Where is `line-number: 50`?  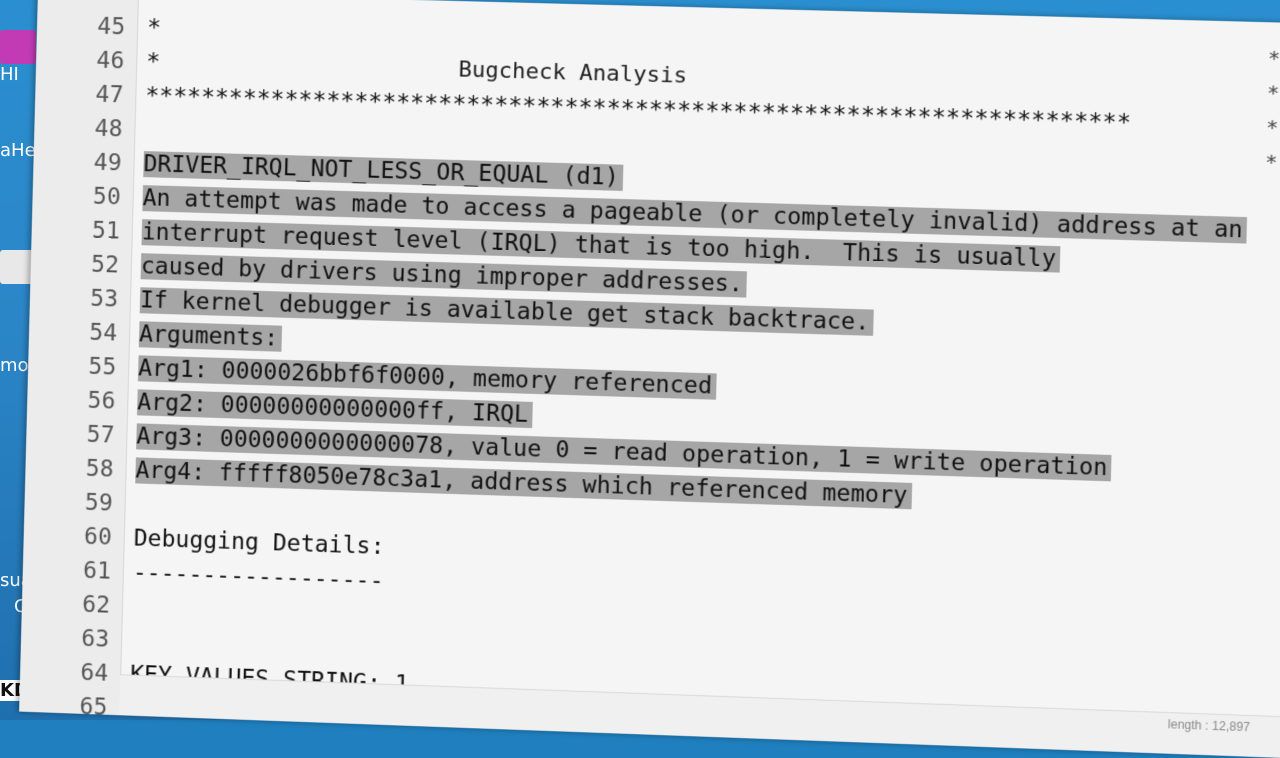 line-number: 50 is located at coordinates (76, 196).